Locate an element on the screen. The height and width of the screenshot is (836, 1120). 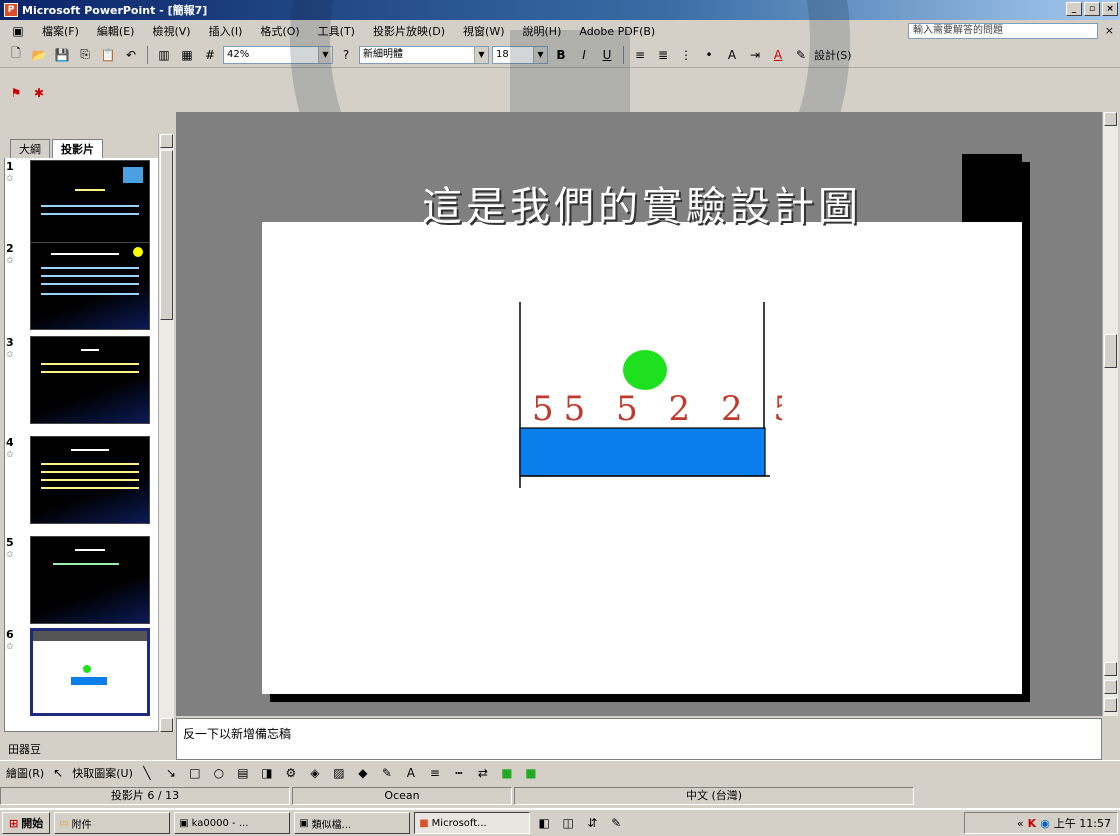
insert-table-icon: ▦ is located at coordinates (187, 55).